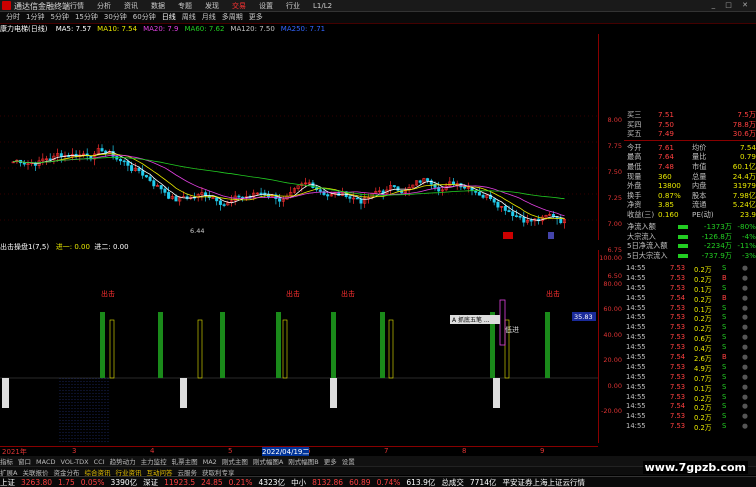 This screenshot has width=756, height=487. I want to click on menu-item: 交易, so click(239, 6).